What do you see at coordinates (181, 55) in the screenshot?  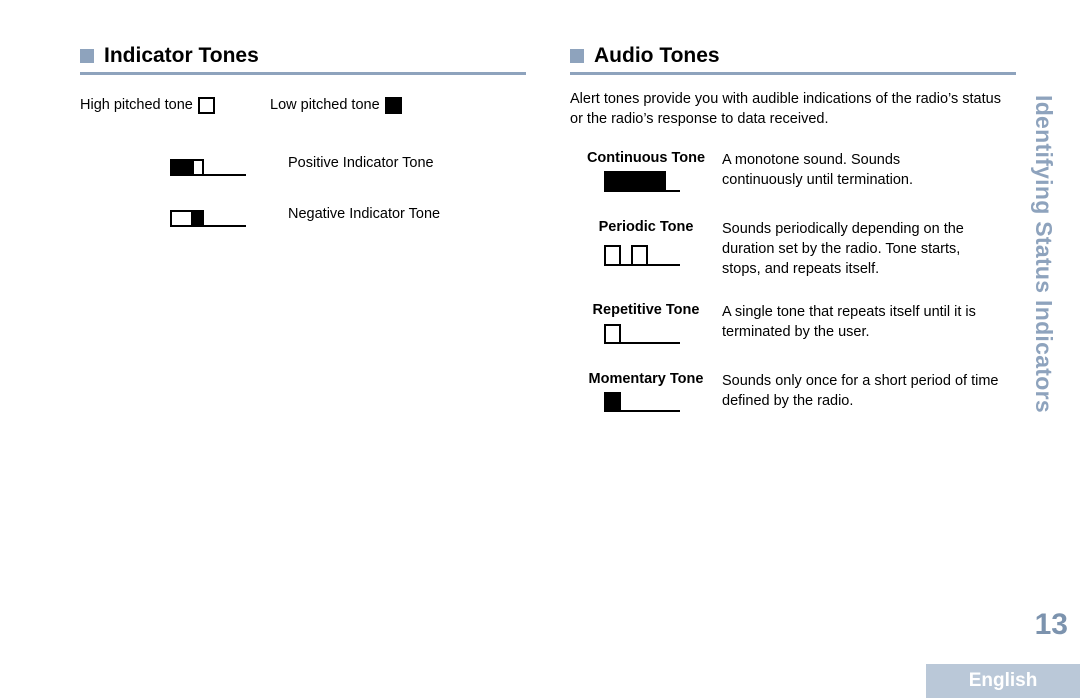 I see `indicator-tones-title: Indicator Tones` at bounding box center [181, 55].